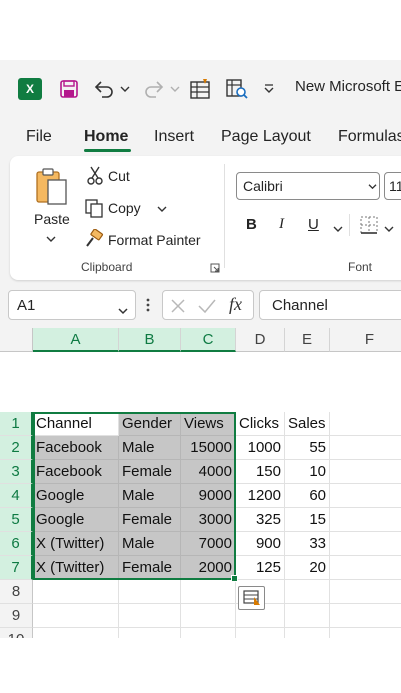 This screenshot has height=693, width=401. Describe the element at coordinates (154, 240) in the screenshot. I see `format-painter-button: Format Painter` at that location.